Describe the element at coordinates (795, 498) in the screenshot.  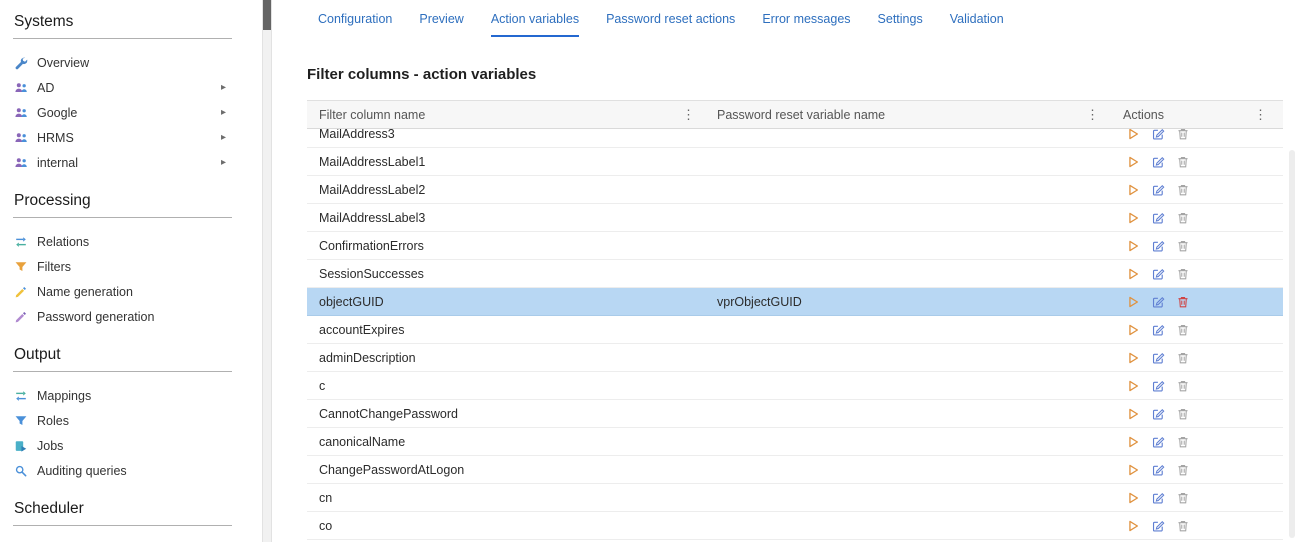
I see `table-row: cn` at that location.